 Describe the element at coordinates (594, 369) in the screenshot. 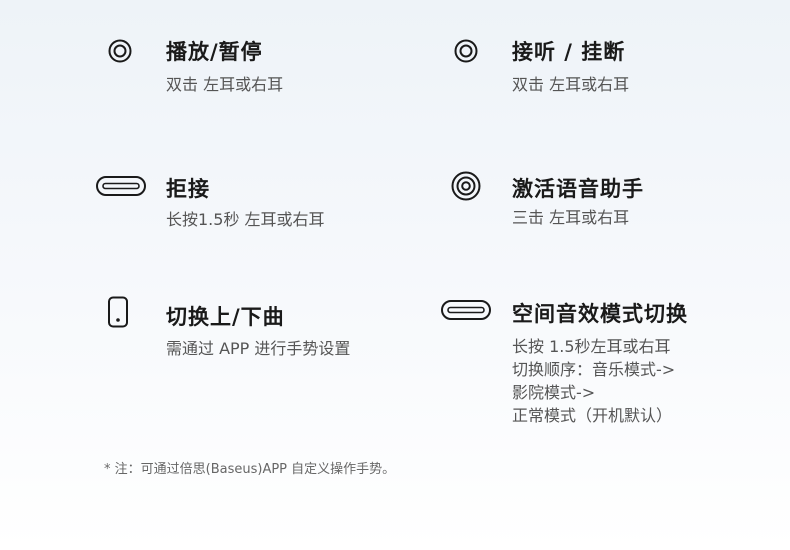

I see `feature-desc-line: 切换顺序：音乐模式->` at that location.